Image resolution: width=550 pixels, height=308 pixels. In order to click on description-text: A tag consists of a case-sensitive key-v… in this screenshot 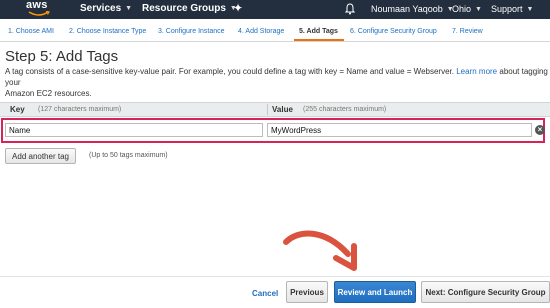, I will do `click(229, 71)`.